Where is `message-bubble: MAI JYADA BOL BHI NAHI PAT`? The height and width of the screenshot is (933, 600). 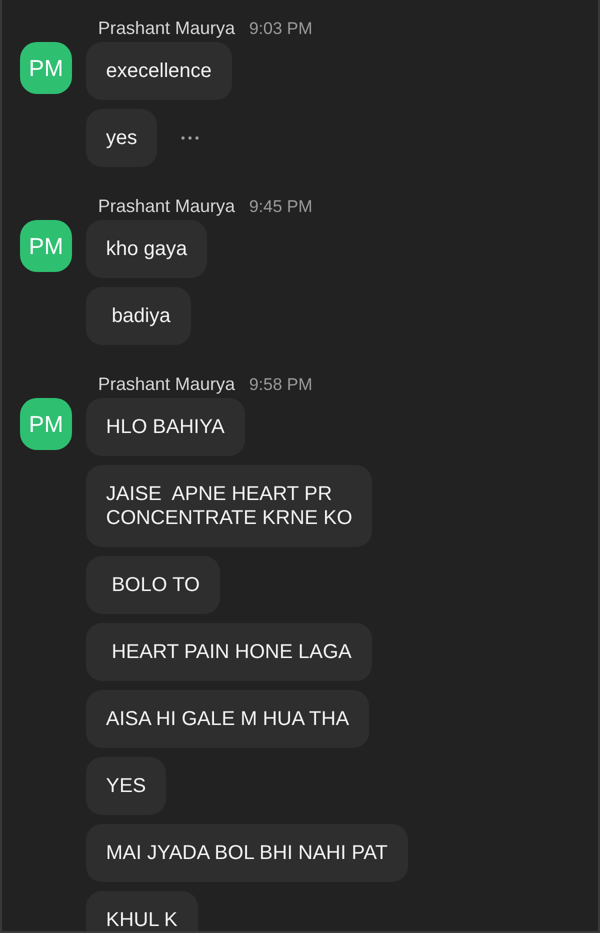 message-bubble: MAI JYADA BOL BHI NAHI PAT is located at coordinates (247, 853).